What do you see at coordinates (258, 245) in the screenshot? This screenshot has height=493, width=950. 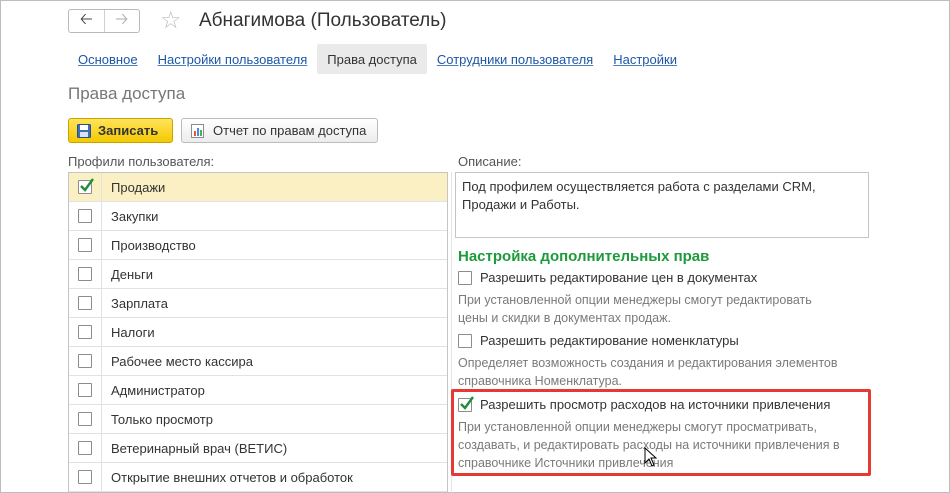 I see `list-item: Производство` at bounding box center [258, 245].